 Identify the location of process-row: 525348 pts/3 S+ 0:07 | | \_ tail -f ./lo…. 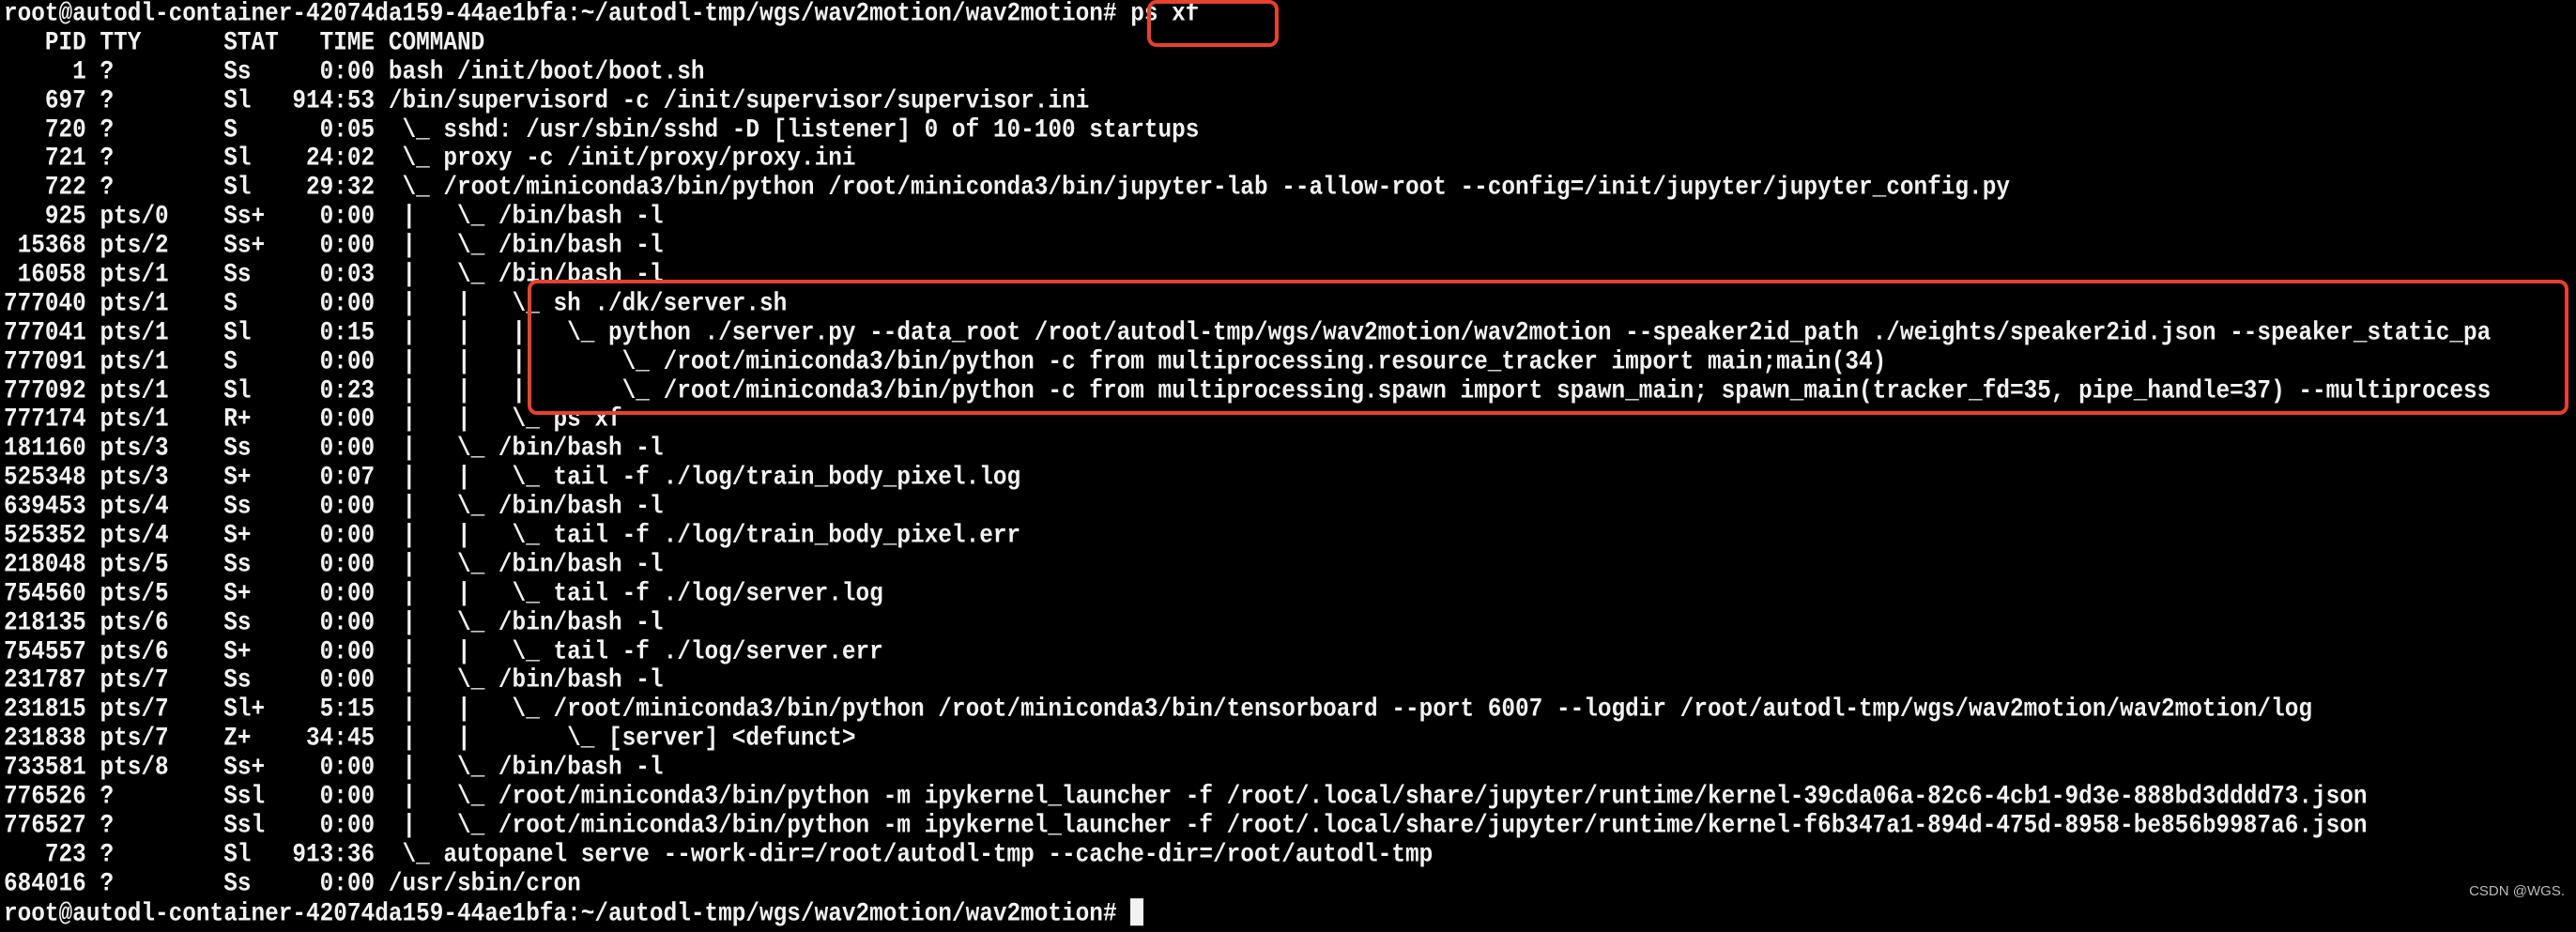
(512, 479).